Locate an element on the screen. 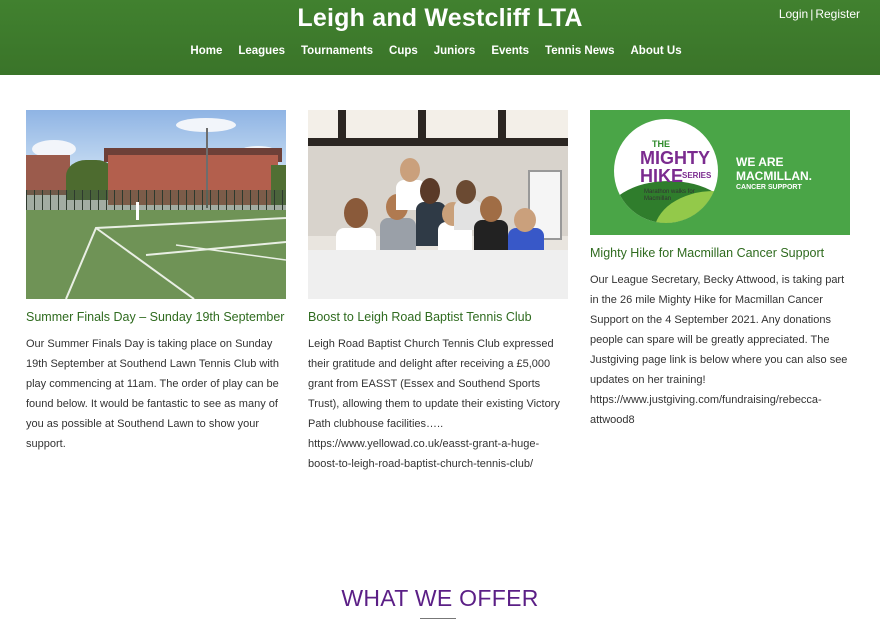 This screenshot has width=880, height=637. section-heading-what-we-offer: WHAT WE OFFER is located at coordinates (440, 598).